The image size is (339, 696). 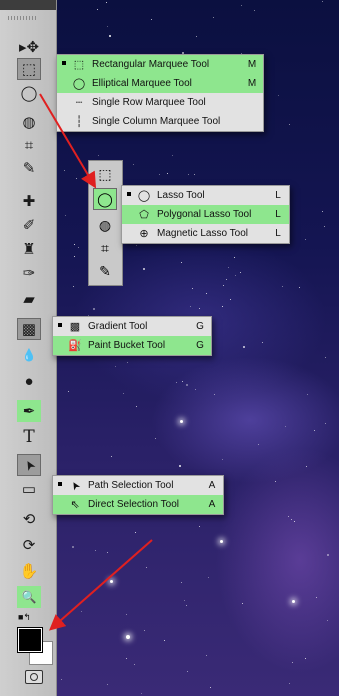 I want to click on mini-marquee-tool-button: ⬚, so click(x=105, y=174).